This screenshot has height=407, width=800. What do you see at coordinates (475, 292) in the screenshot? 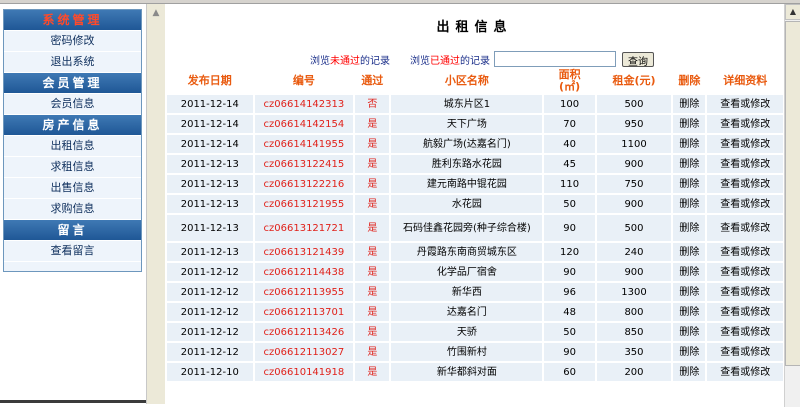
I see `table-row: 2011-12-12 cz06612113955 是新华西 96 1300 删除 查看或修改` at bounding box center [475, 292].